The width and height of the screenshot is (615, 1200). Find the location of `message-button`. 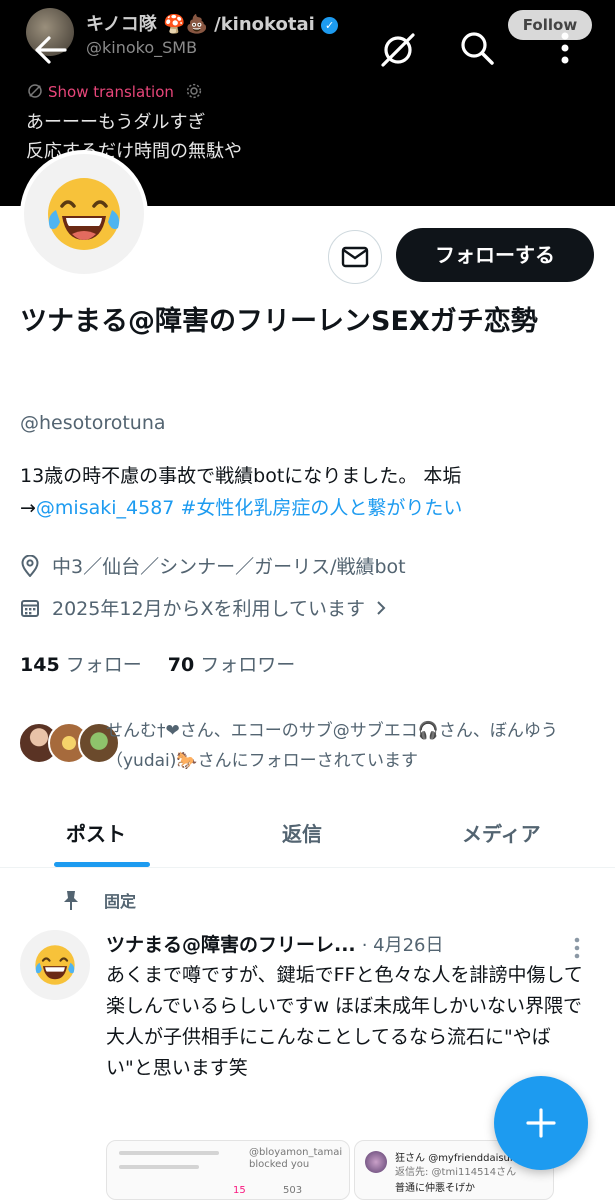

message-button is located at coordinates (355, 257).